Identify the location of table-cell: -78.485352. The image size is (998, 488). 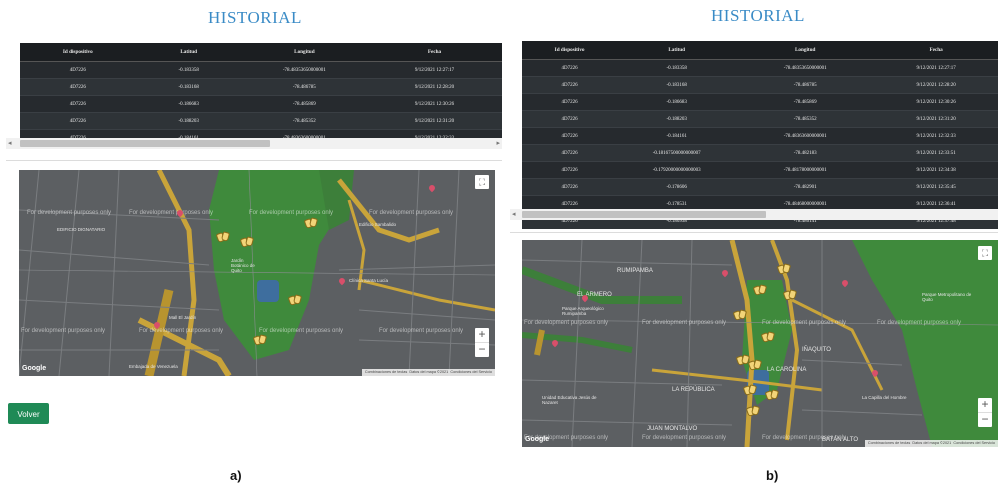
(805, 119).